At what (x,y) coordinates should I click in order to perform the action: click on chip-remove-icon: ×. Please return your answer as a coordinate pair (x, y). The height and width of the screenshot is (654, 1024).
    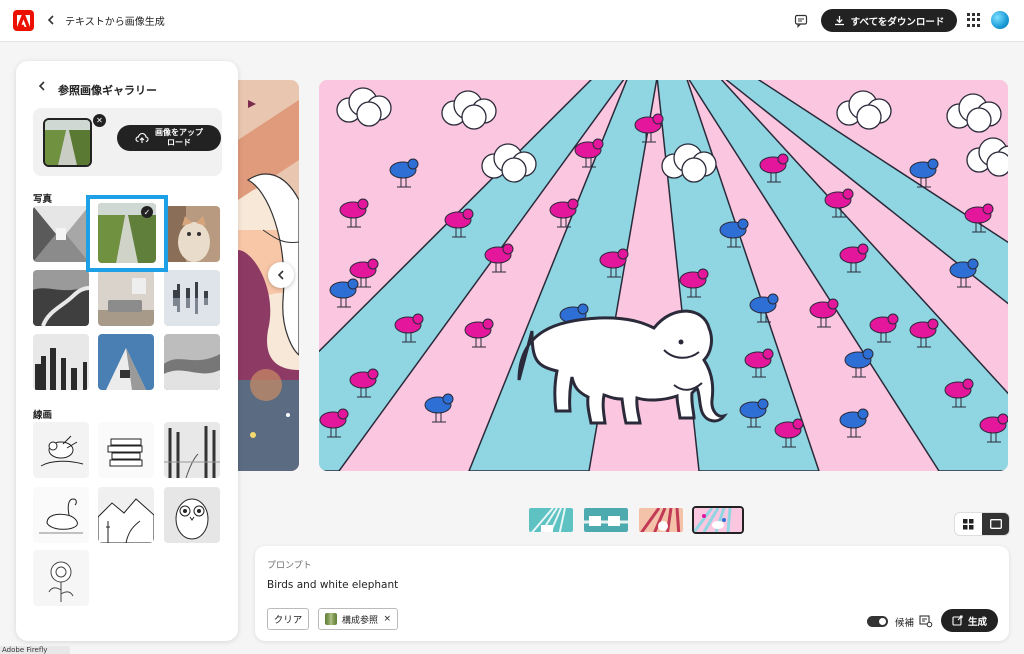
    Looking at the image, I should click on (387, 619).